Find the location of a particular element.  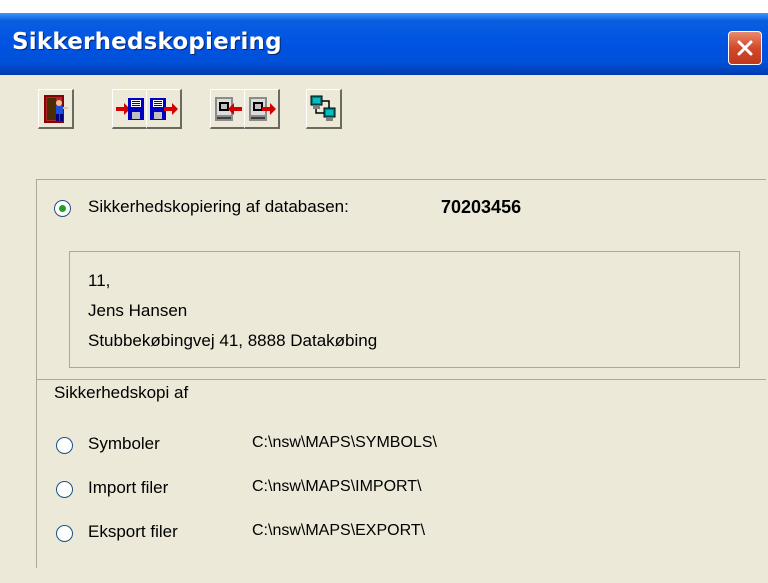

database-number: 70203456 is located at coordinates (481, 207).